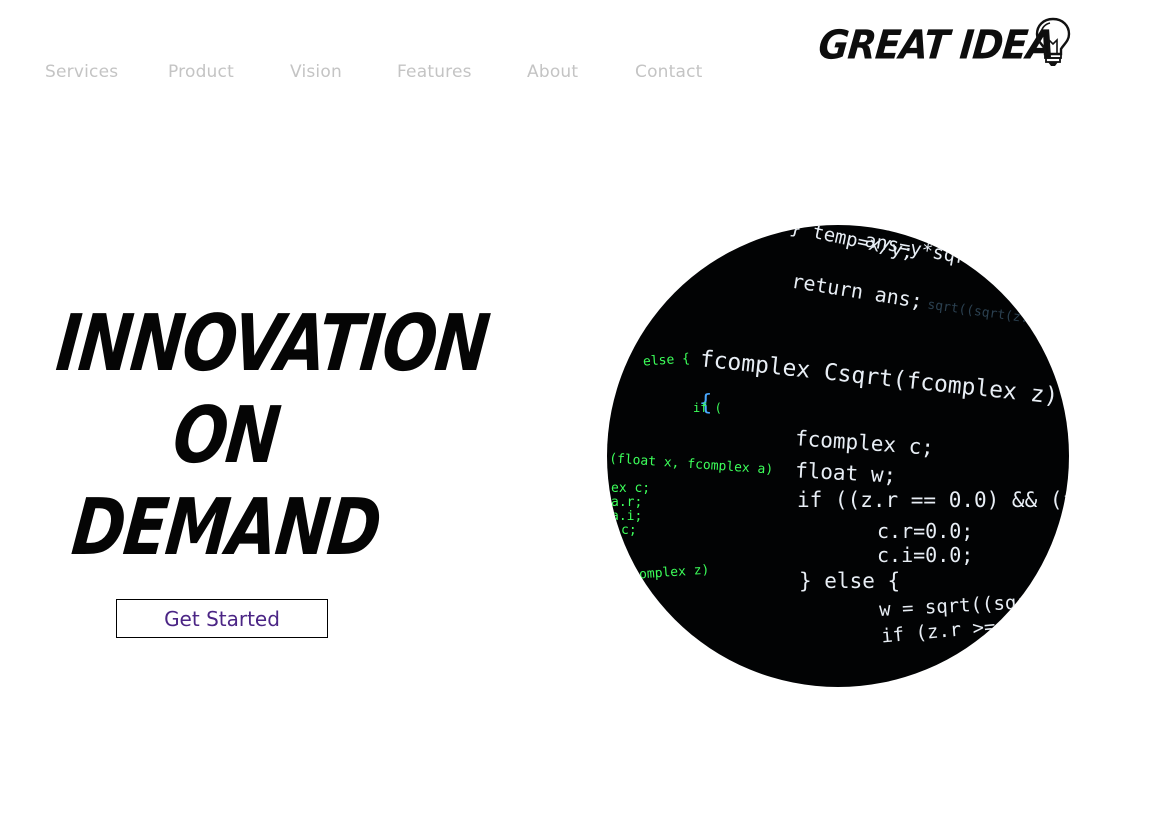  What do you see at coordinates (222, 618) in the screenshot?
I see `get-started-button: Get Started` at bounding box center [222, 618].